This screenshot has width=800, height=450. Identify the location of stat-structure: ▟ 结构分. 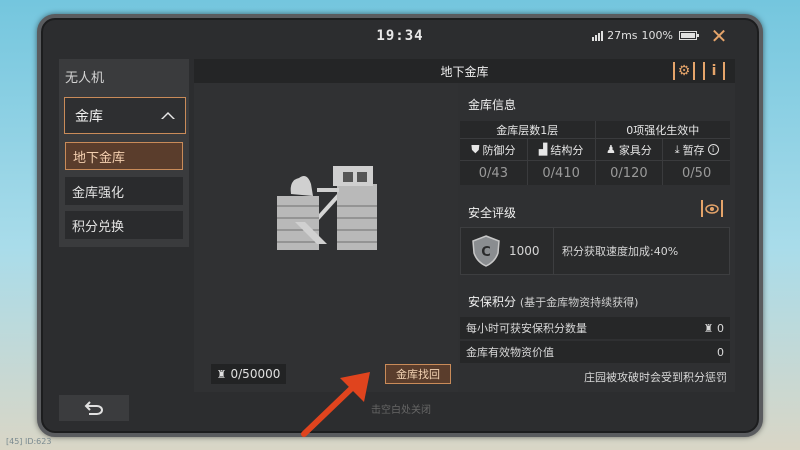
(562, 149).